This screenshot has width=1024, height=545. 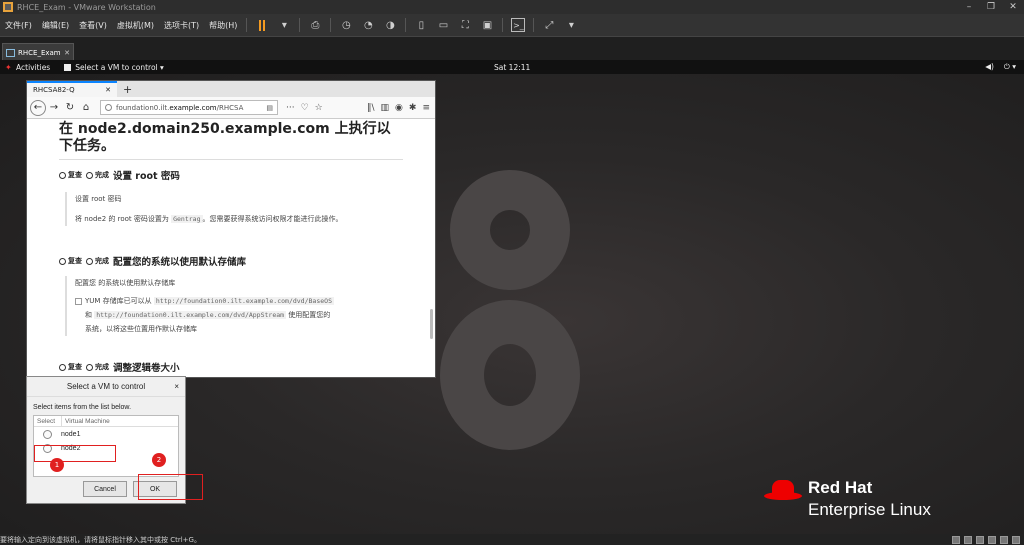 What do you see at coordinates (980, 539) in the screenshot?
I see `network-icon` at bounding box center [980, 539].